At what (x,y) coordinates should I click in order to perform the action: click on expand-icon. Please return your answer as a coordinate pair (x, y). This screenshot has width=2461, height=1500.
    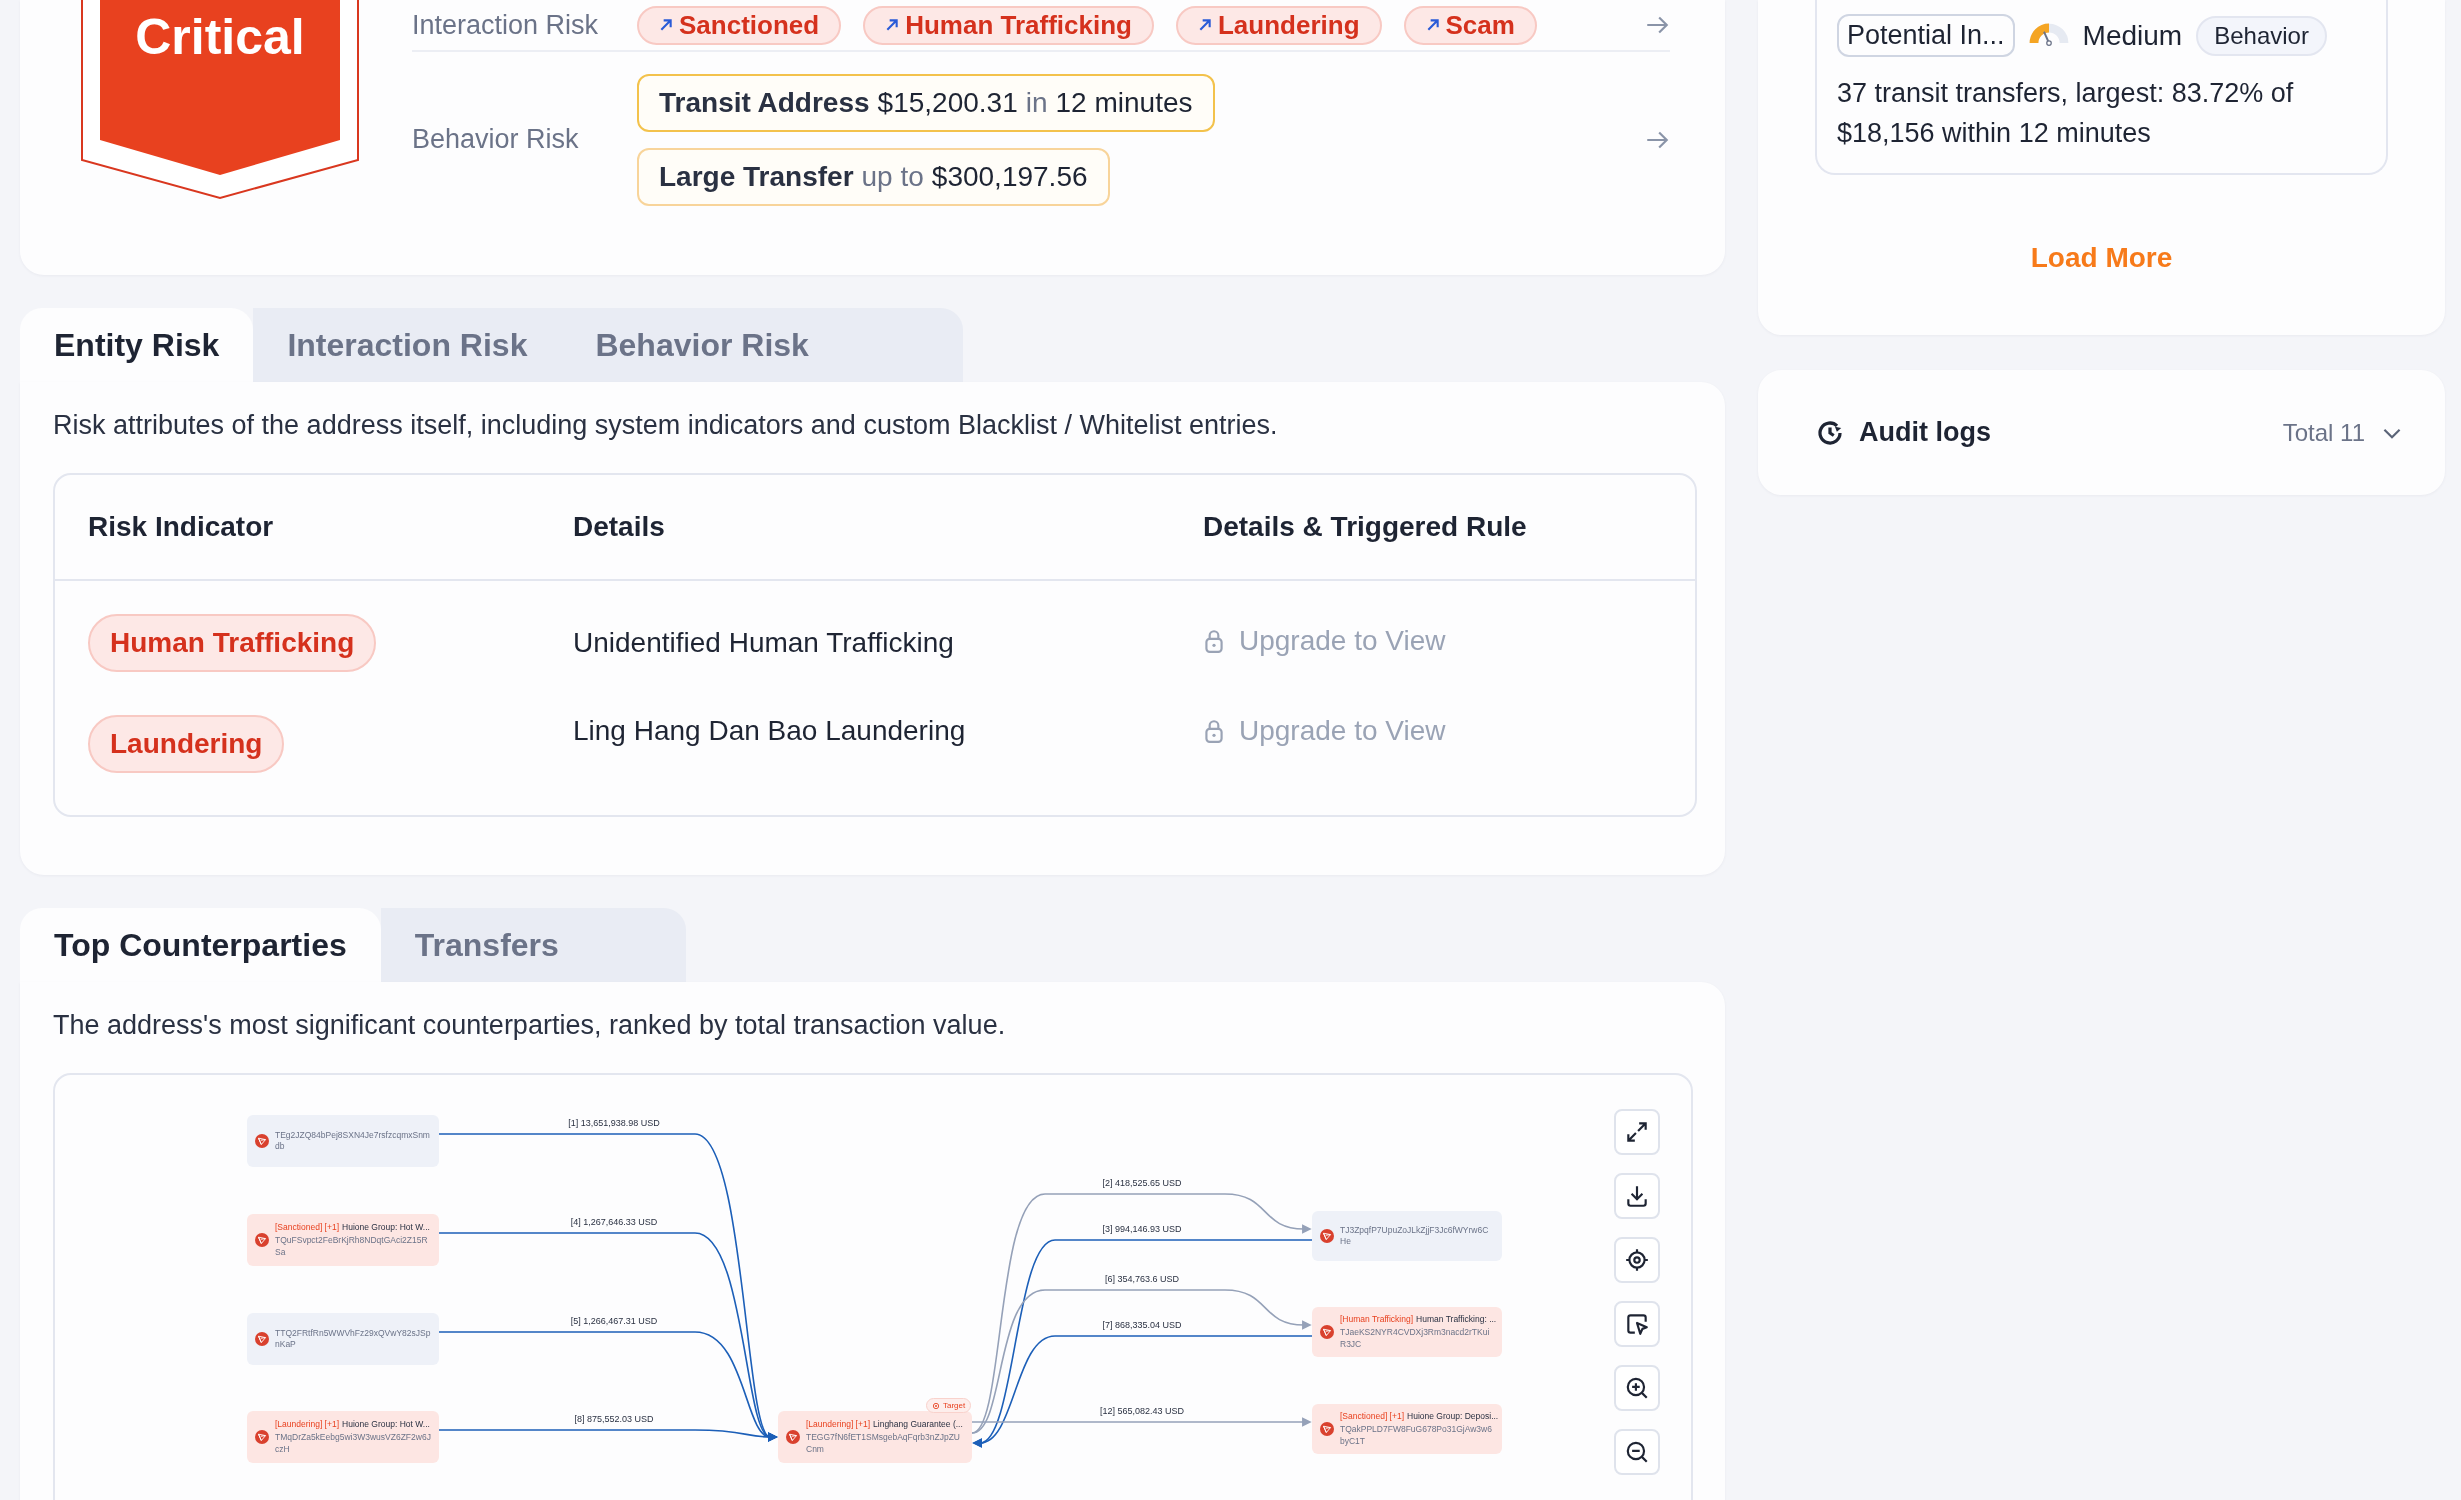
    Looking at the image, I should click on (1637, 1132).